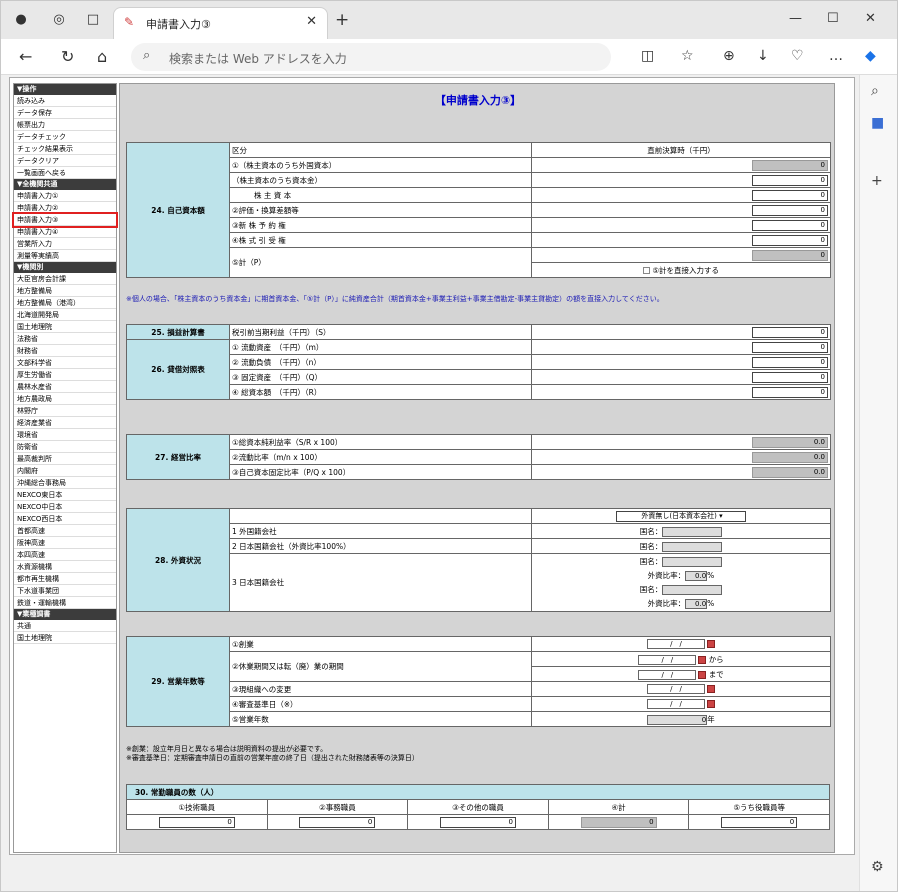  I want to click on tab-title: 申請書入力③, so click(178, 24).